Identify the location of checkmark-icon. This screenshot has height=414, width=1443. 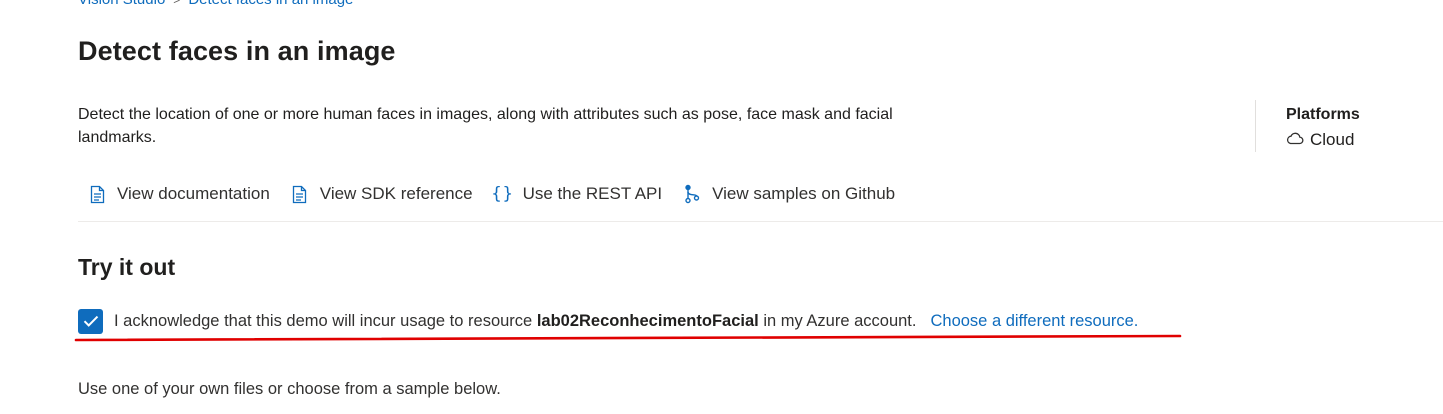
(90, 321).